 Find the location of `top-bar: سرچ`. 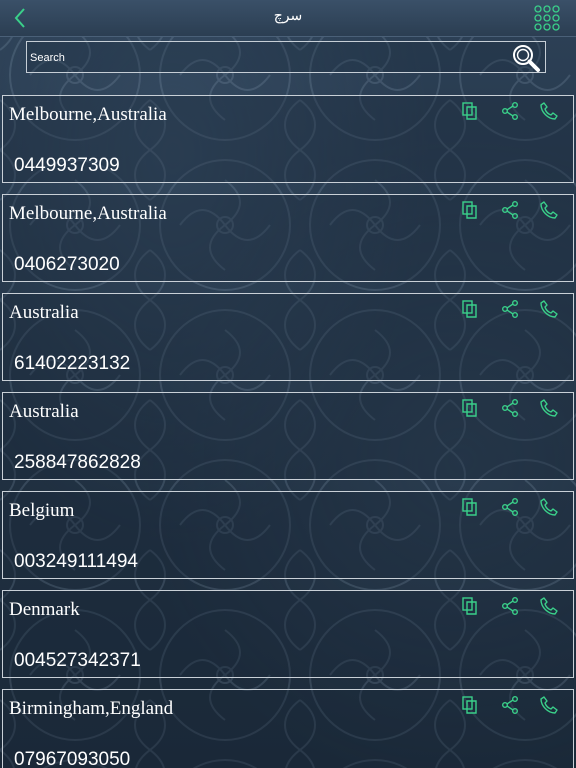

top-bar: سرچ is located at coordinates (288, 18).